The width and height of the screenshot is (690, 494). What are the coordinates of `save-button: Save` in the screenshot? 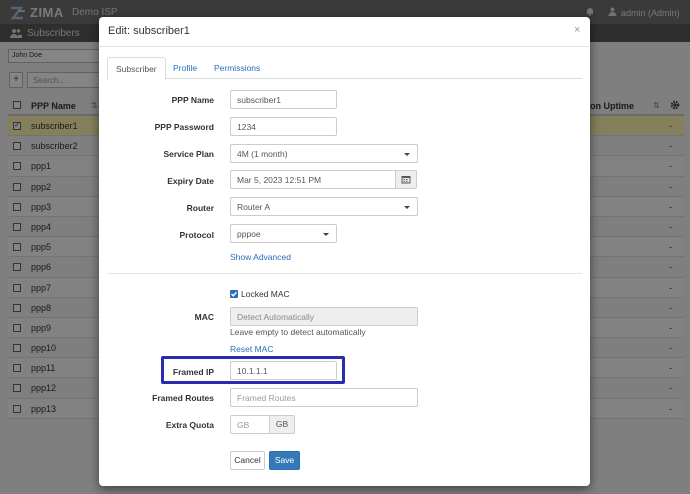 It's located at (284, 460).